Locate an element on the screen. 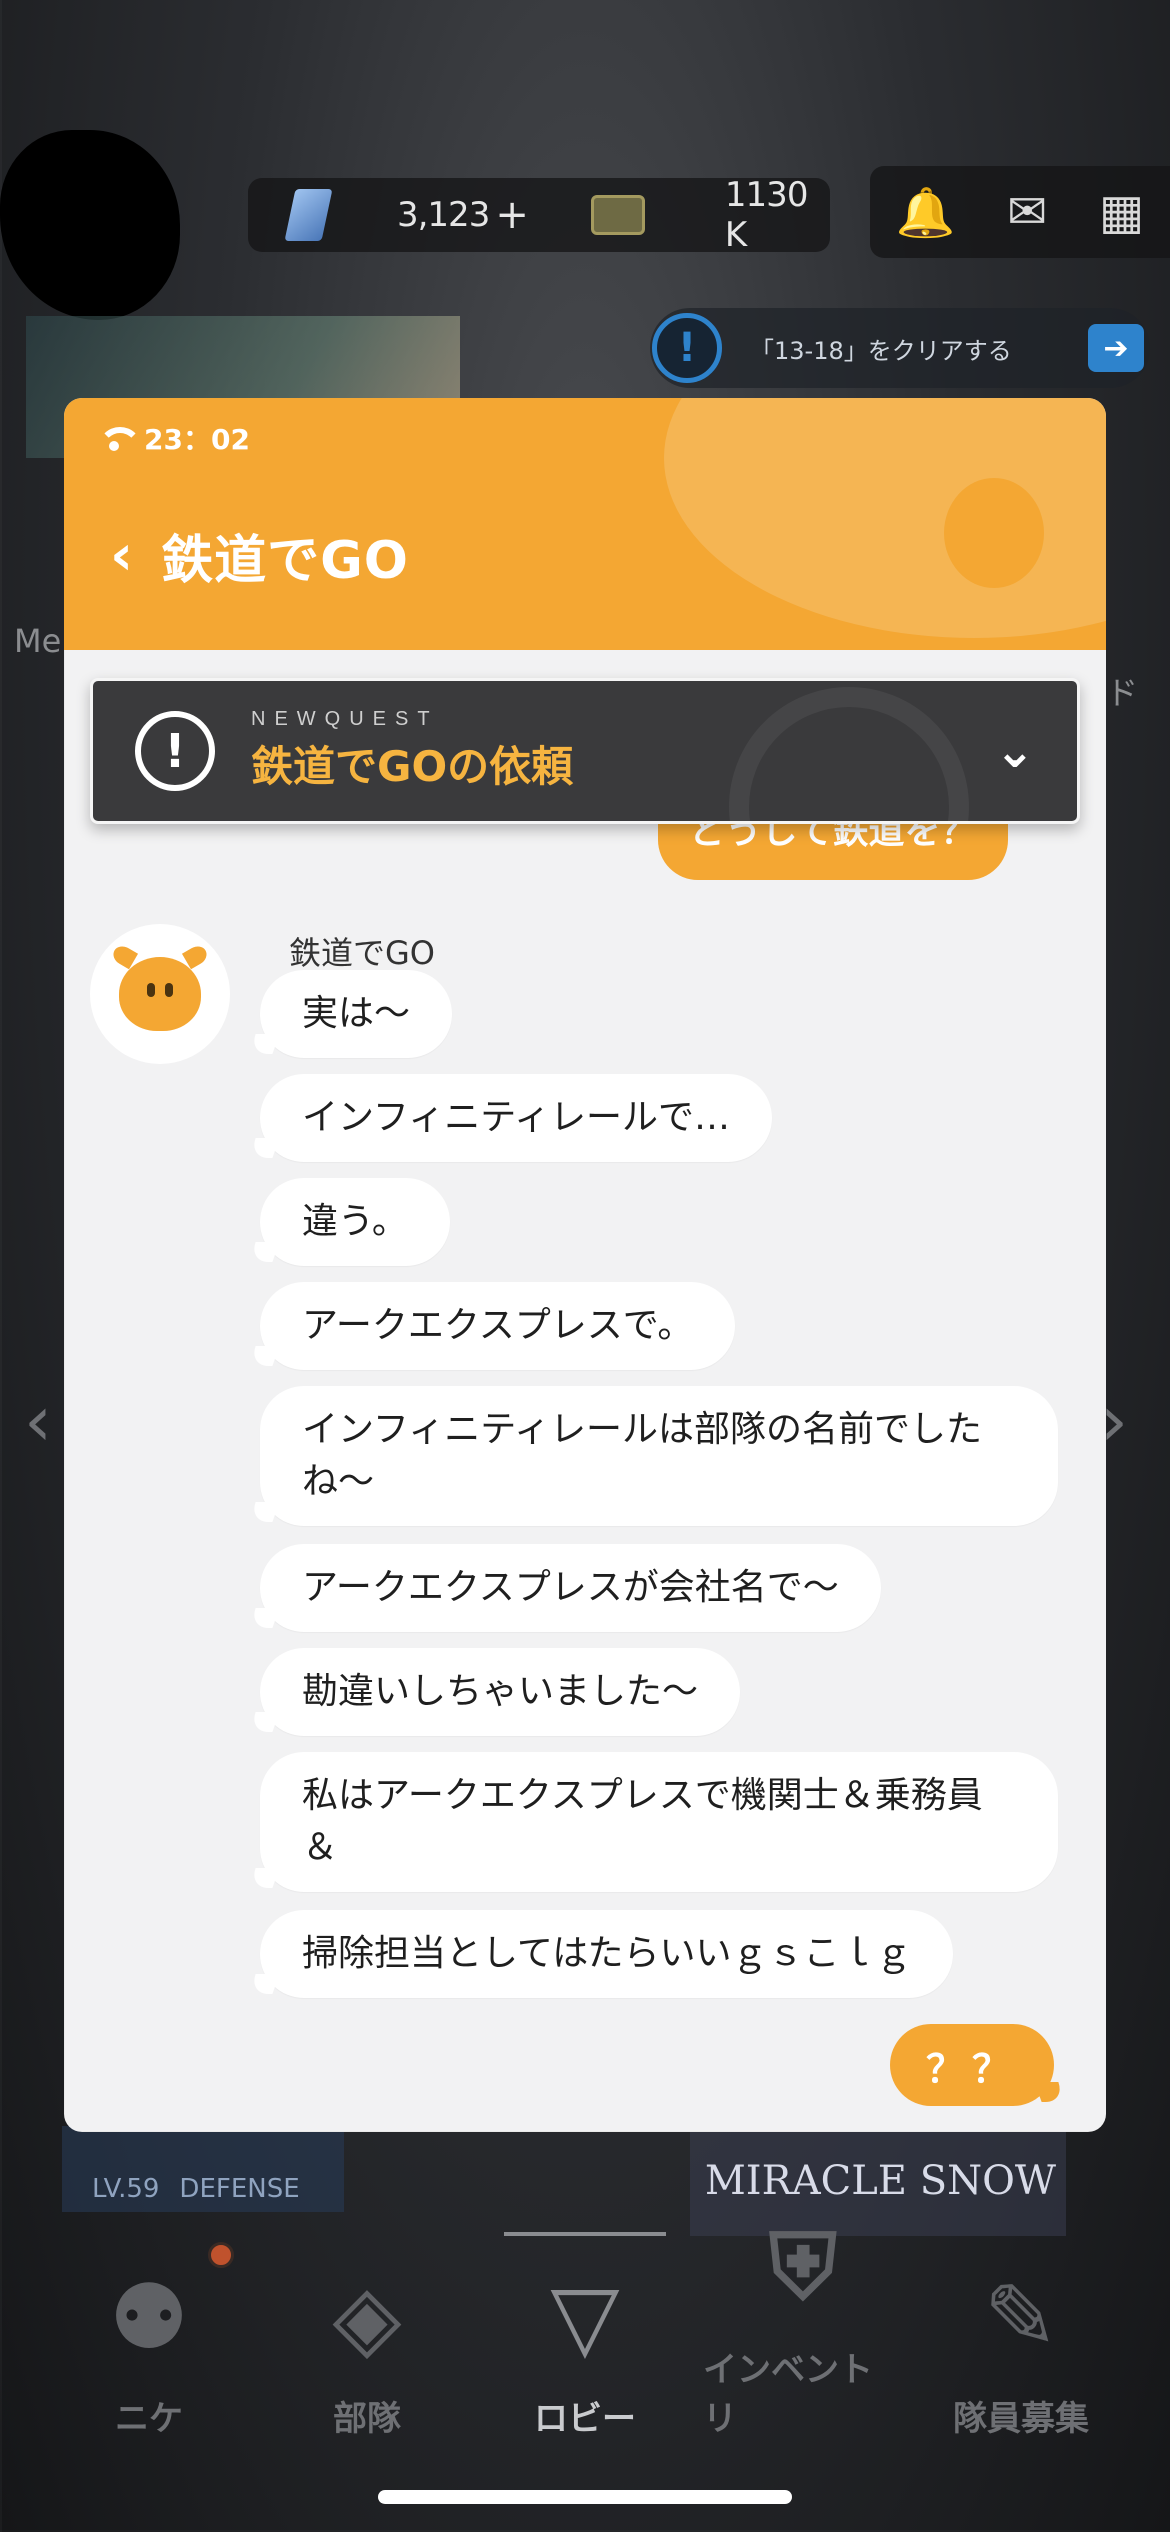 This screenshot has width=1170, height=2532. message-text: 私はアークエクスプレスで機関士＆乗務員＆ is located at coordinates (642, 1821).